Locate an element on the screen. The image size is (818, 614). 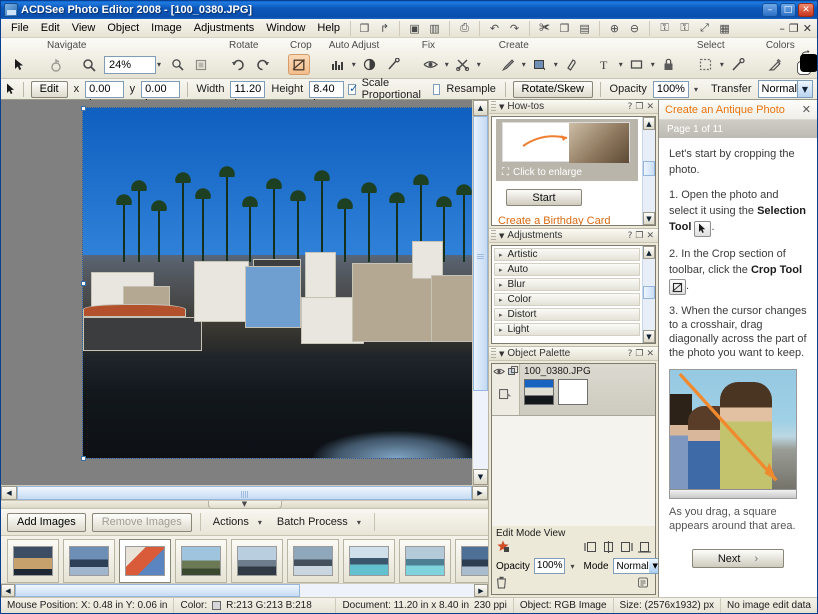
vscroll-thumb is located at coordinates (480, 254).